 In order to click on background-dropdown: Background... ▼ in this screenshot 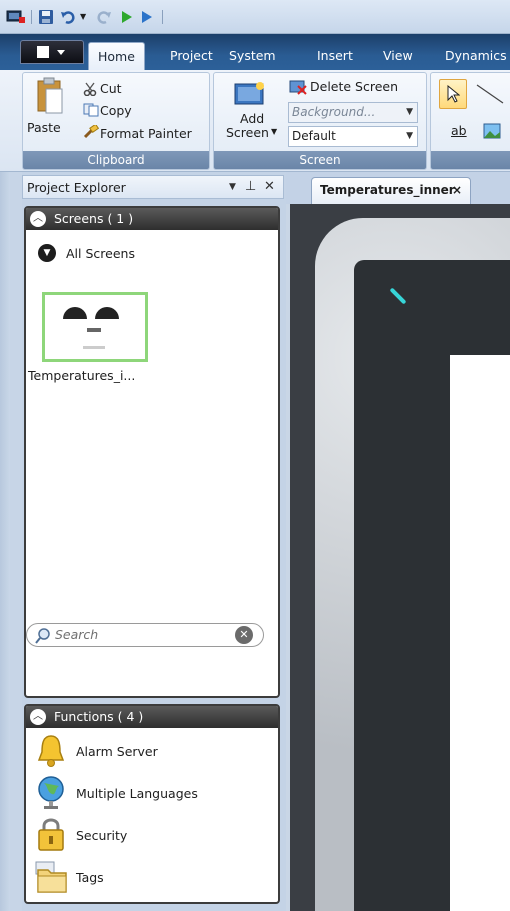, I will do `click(353, 112)`.